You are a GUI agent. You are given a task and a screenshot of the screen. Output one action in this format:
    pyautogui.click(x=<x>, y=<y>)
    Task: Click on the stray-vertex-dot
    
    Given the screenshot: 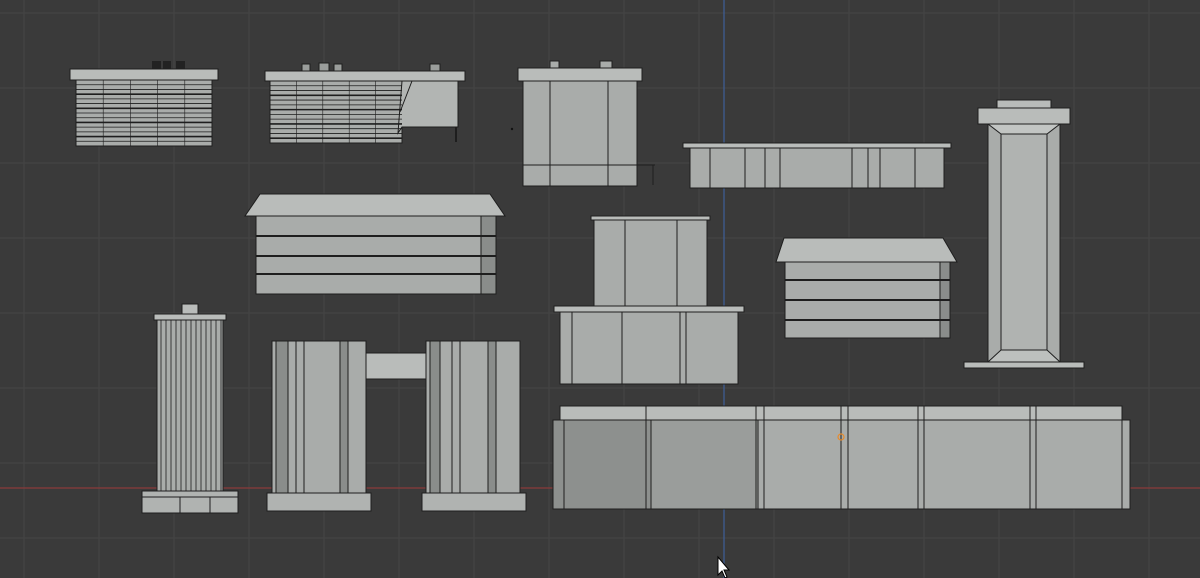 What is the action you would take?
    pyautogui.click(x=512, y=129)
    